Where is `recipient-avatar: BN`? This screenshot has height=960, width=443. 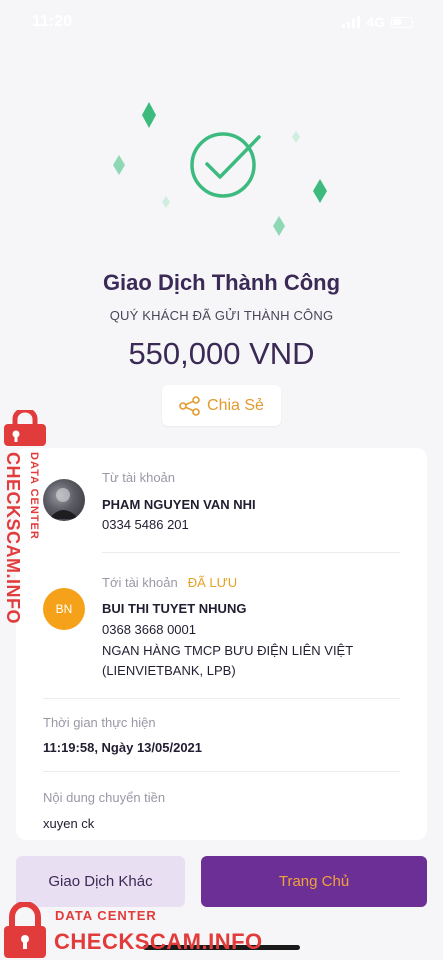 recipient-avatar: BN is located at coordinates (64, 609).